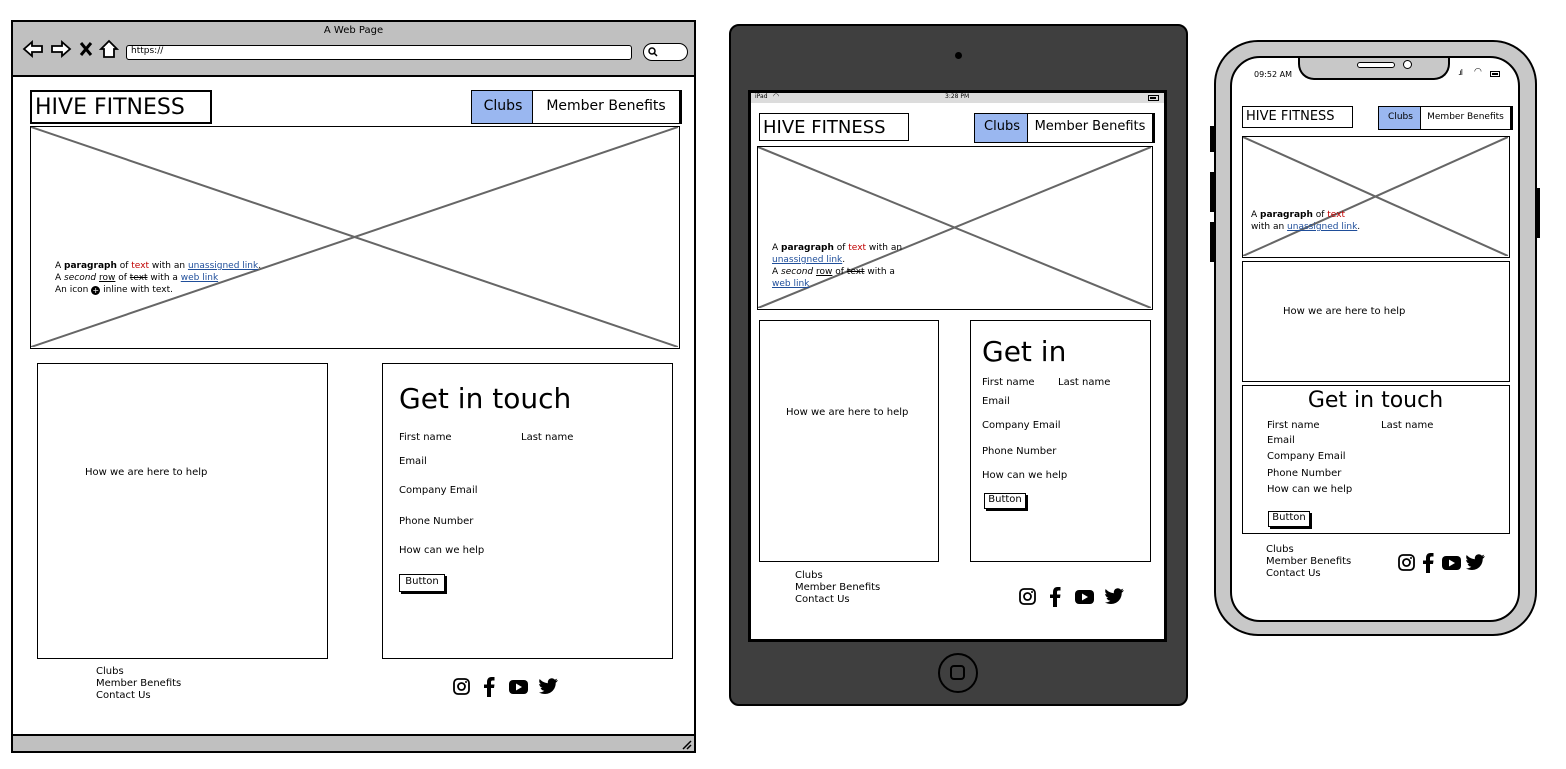  I want to click on phone-notch, so click(1374, 69).